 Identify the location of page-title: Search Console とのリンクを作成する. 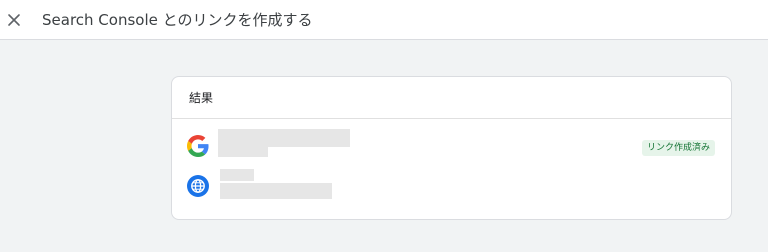
(177, 20).